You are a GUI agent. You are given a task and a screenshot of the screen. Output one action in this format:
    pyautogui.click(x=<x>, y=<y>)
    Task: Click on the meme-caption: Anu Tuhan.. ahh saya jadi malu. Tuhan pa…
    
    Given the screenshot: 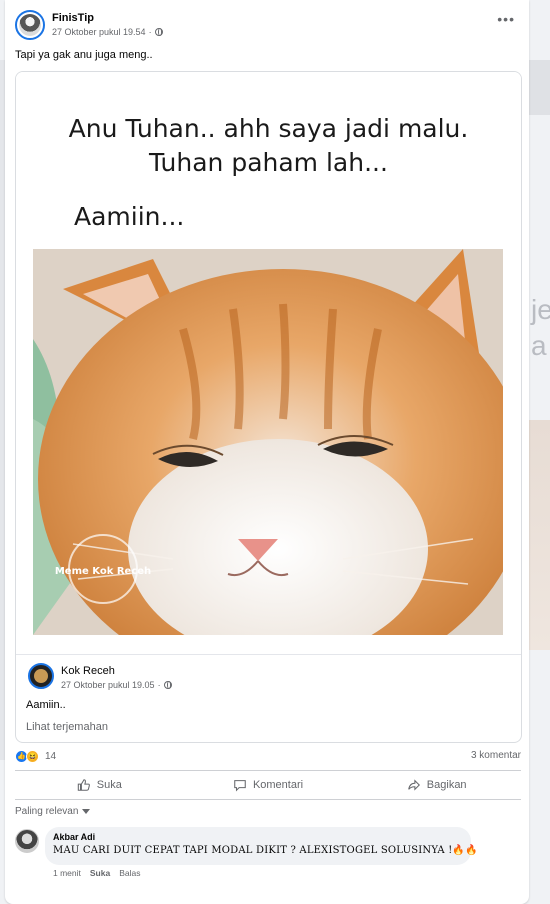 What is the action you would take?
    pyautogui.click(x=268, y=146)
    